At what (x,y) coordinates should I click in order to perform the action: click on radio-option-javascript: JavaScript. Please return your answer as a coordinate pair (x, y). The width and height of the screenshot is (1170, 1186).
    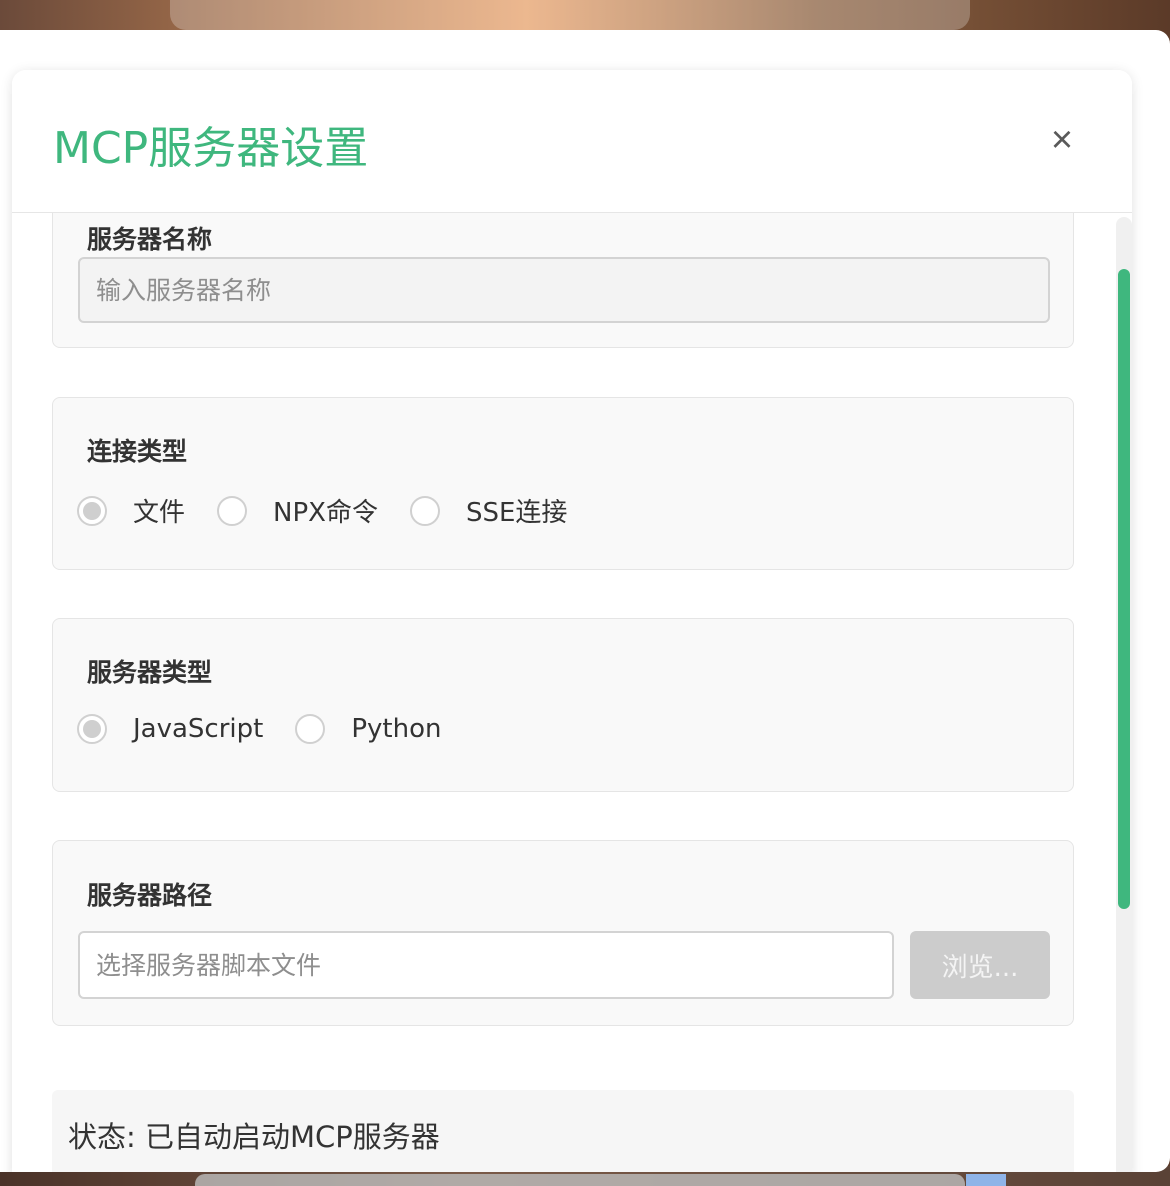
    Looking at the image, I should click on (170, 729).